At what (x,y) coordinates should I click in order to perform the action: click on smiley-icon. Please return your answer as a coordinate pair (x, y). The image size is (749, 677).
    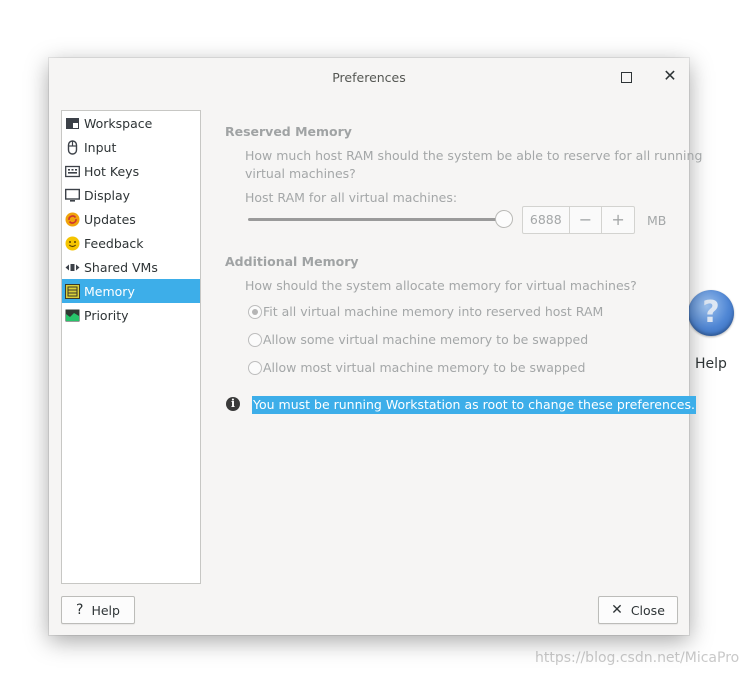
    Looking at the image, I should click on (72, 243).